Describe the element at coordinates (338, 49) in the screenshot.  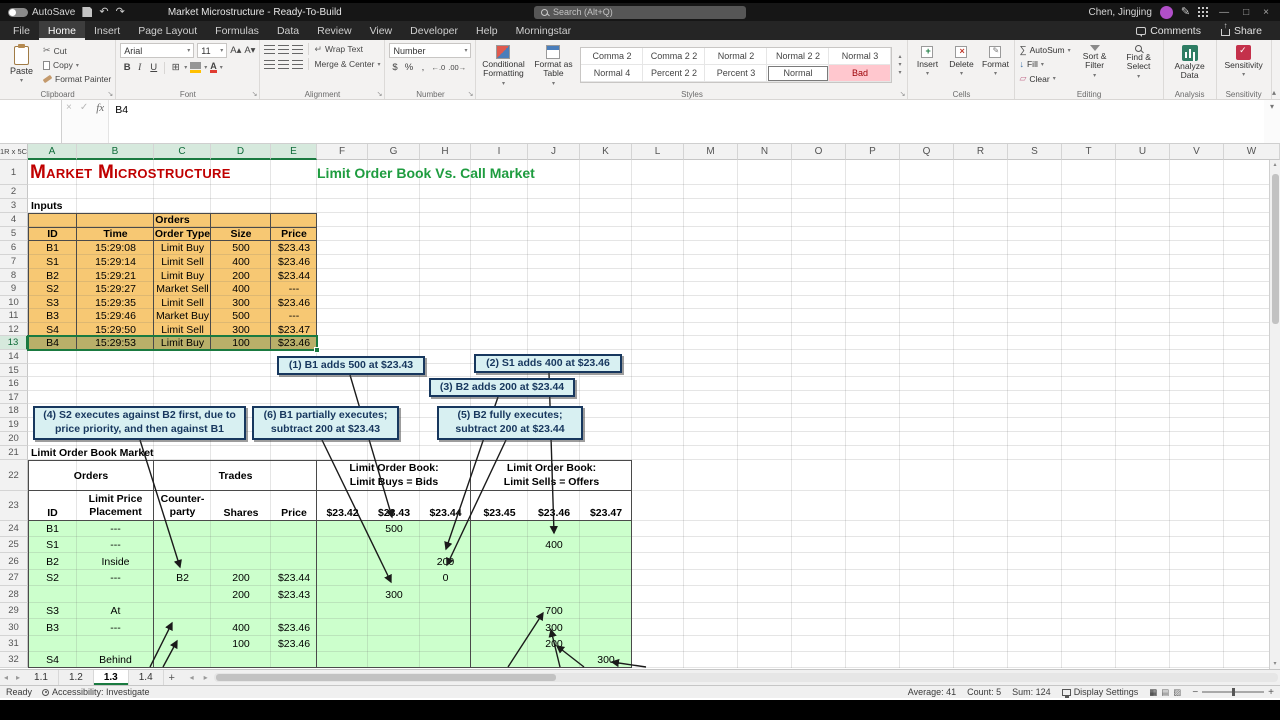
I see `wrap-text-button: ↵ Wrap Text` at that location.